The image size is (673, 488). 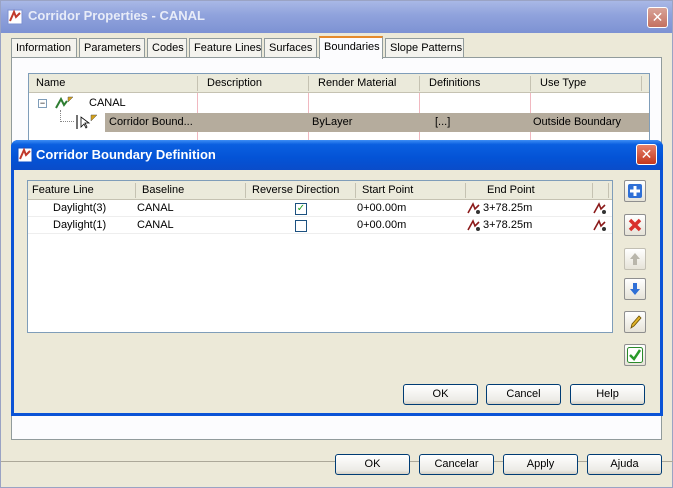 I want to click on boundary-use-type: Outside Boundary, so click(x=577, y=122).